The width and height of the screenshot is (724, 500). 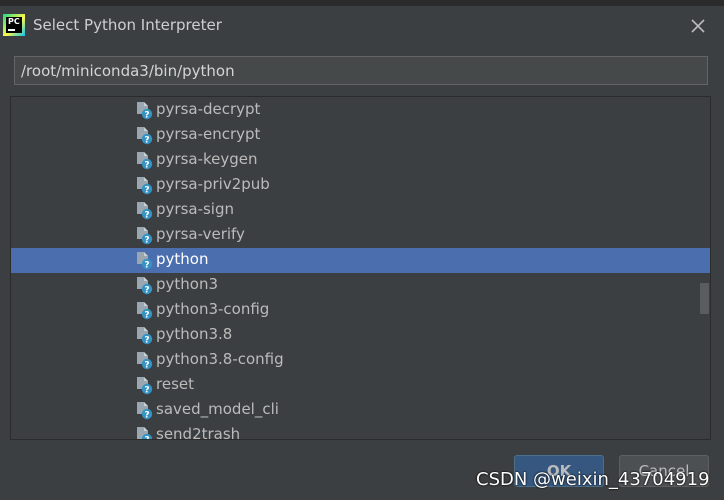 What do you see at coordinates (14, 25) in the screenshot?
I see `pycharm-logo-icon: PC` at bounding box center [14, 25].